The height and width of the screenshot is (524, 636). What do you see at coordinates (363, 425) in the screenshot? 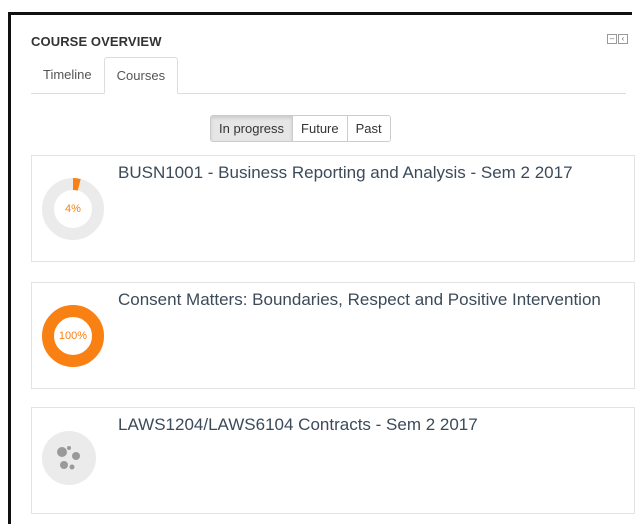
I see `course-title-link: LAWS1204/LAWS6104 Contracts - Sem 2 2017` at bounding box center [363, 425].